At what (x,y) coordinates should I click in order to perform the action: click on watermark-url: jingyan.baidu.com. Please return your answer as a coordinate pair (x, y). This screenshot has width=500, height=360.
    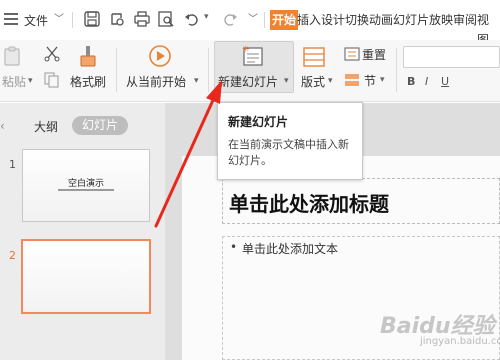
    Looking at the image, I should click on (460, 341).